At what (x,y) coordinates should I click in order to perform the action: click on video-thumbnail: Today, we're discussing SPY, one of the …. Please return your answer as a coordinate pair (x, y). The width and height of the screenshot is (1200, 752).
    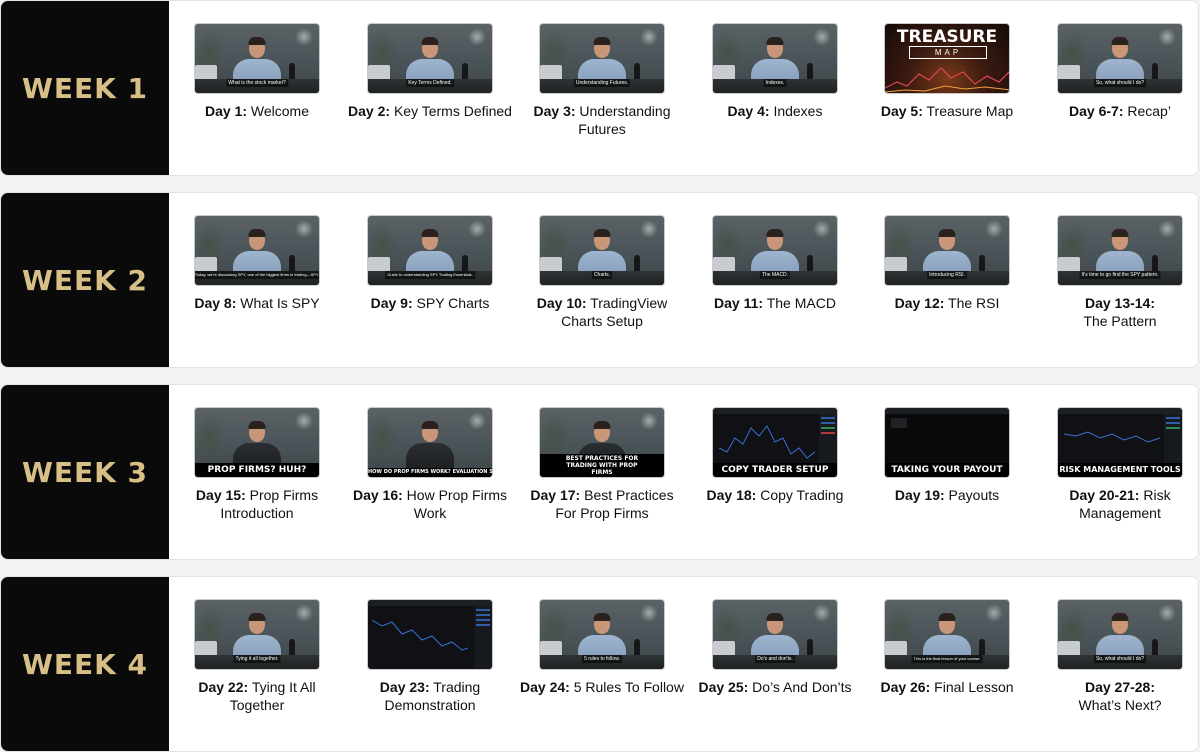
    Looking at the image, I should click on (257, 250).